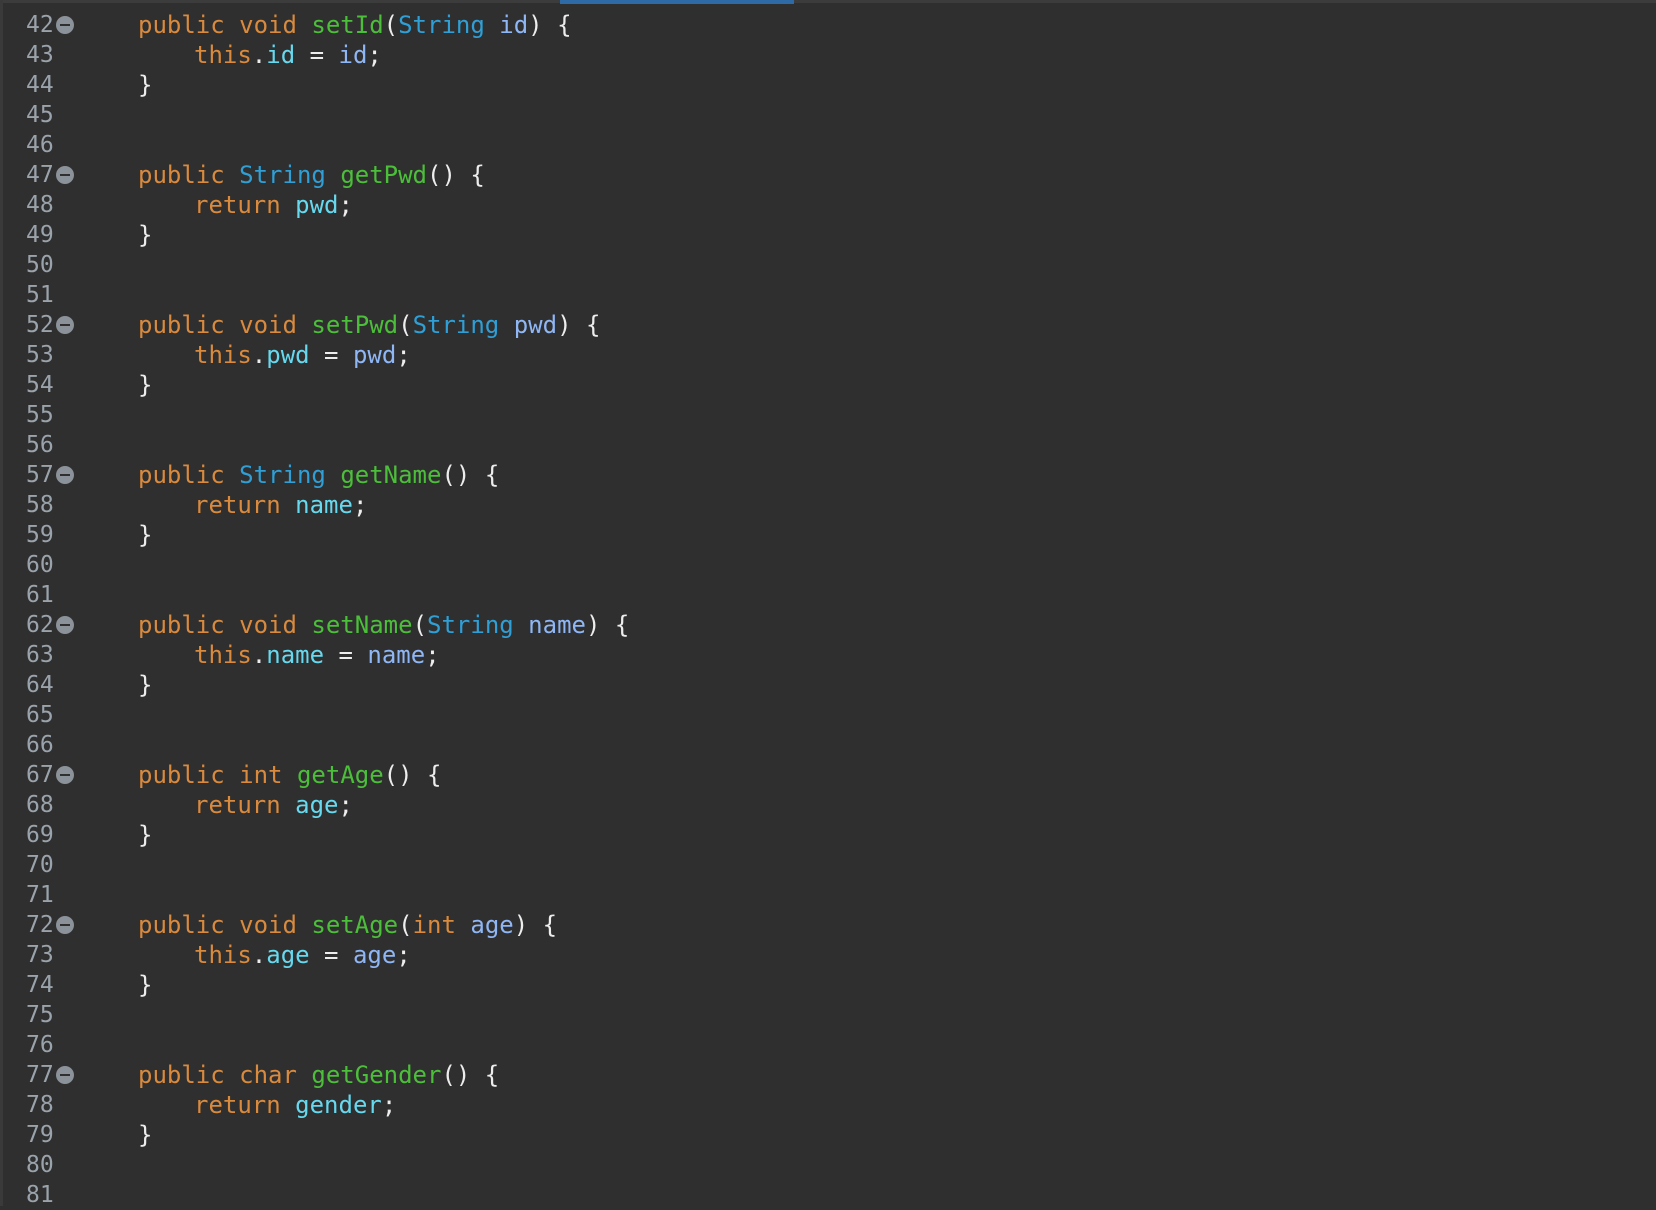  I want to click on code-text: public int getAge() {, so click(289, 775).